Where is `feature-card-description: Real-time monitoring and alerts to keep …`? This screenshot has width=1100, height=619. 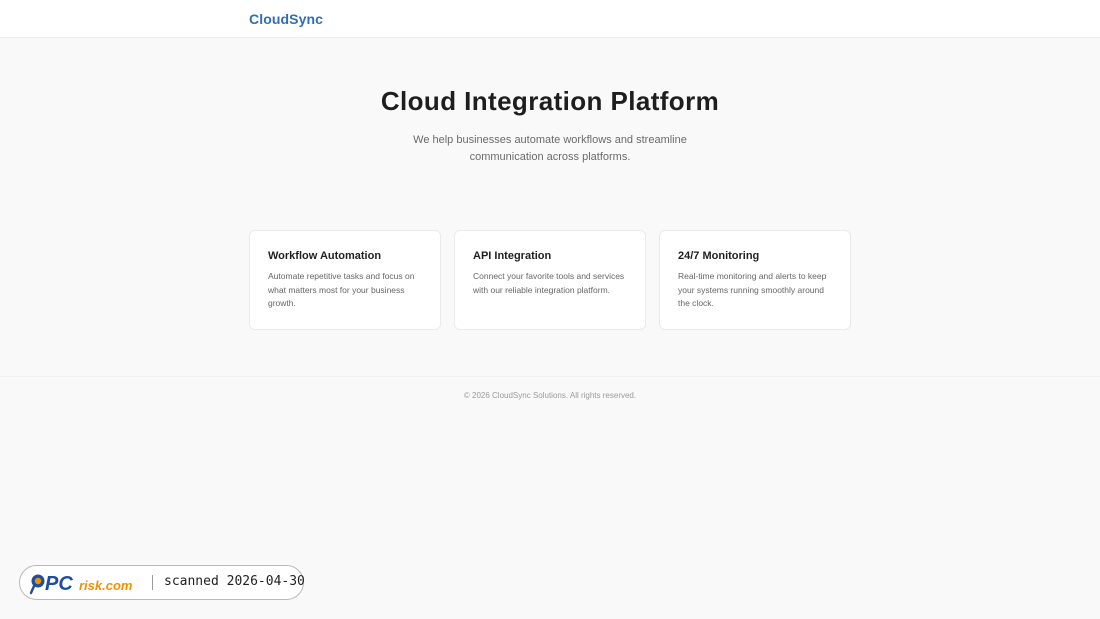
feature-card-description: Real-time monitoring and alerts to keep … is located at coordinates (752, 290).